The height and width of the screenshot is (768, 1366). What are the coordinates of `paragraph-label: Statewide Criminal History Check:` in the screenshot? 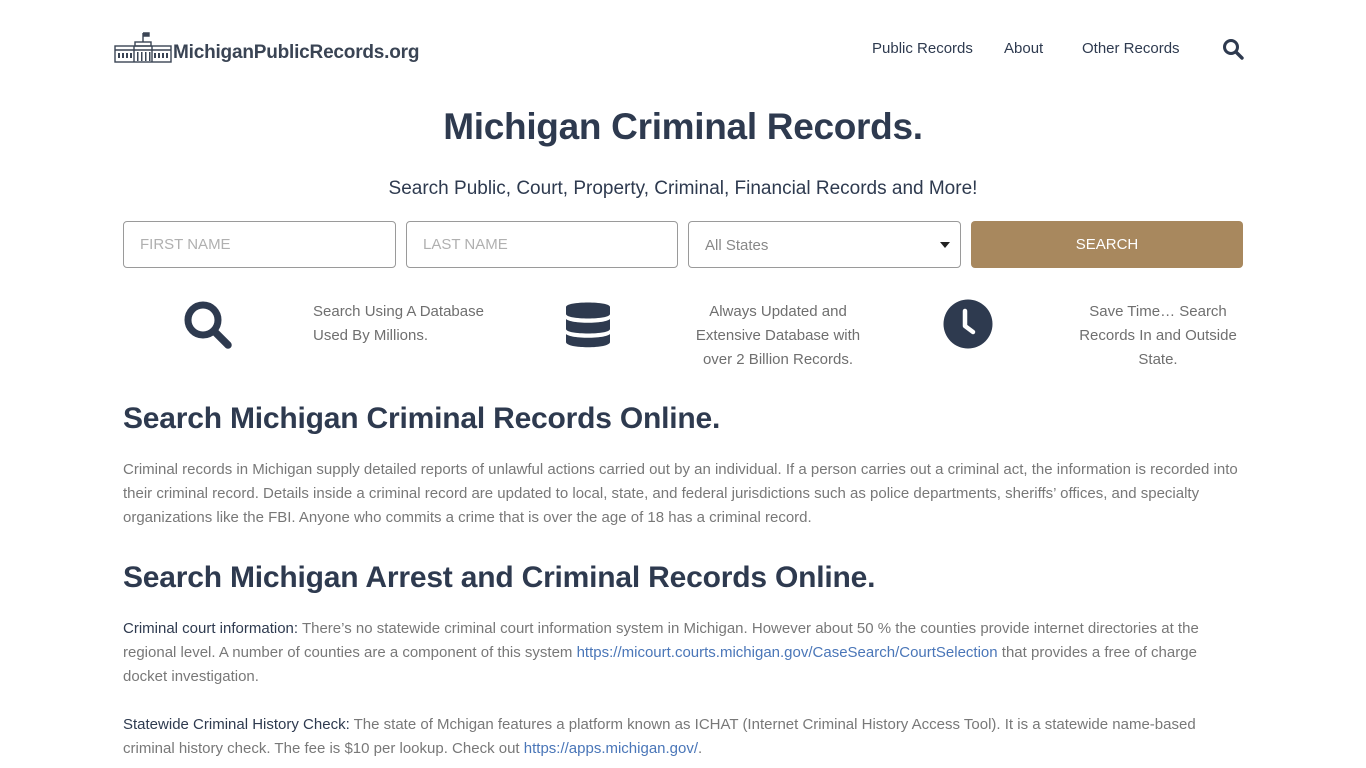 It's located at (236, 724).